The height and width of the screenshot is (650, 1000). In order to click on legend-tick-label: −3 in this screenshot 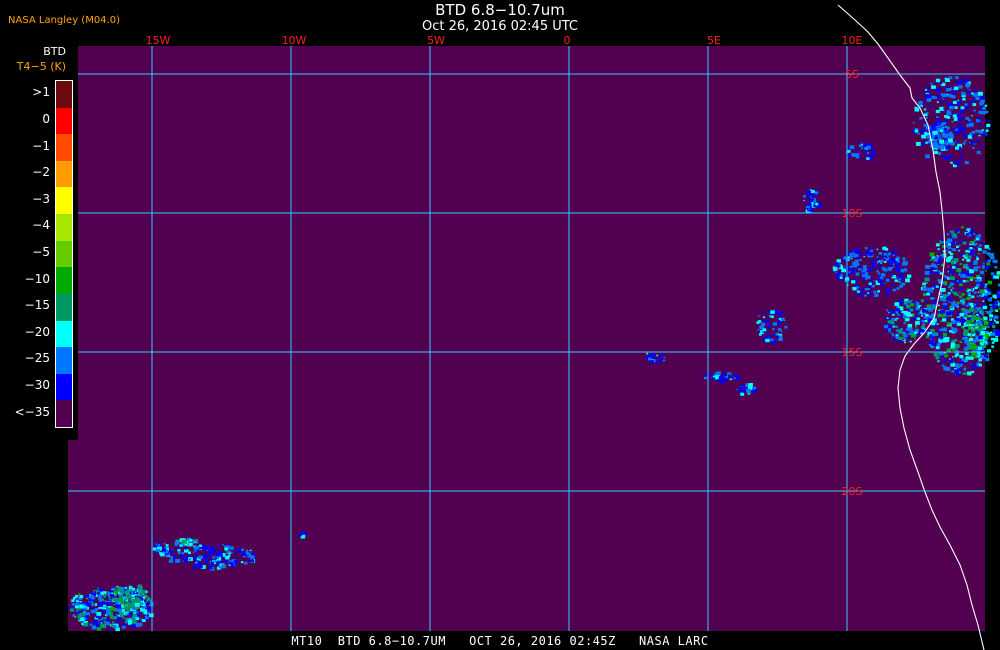, I will do `click(41, 198)`.